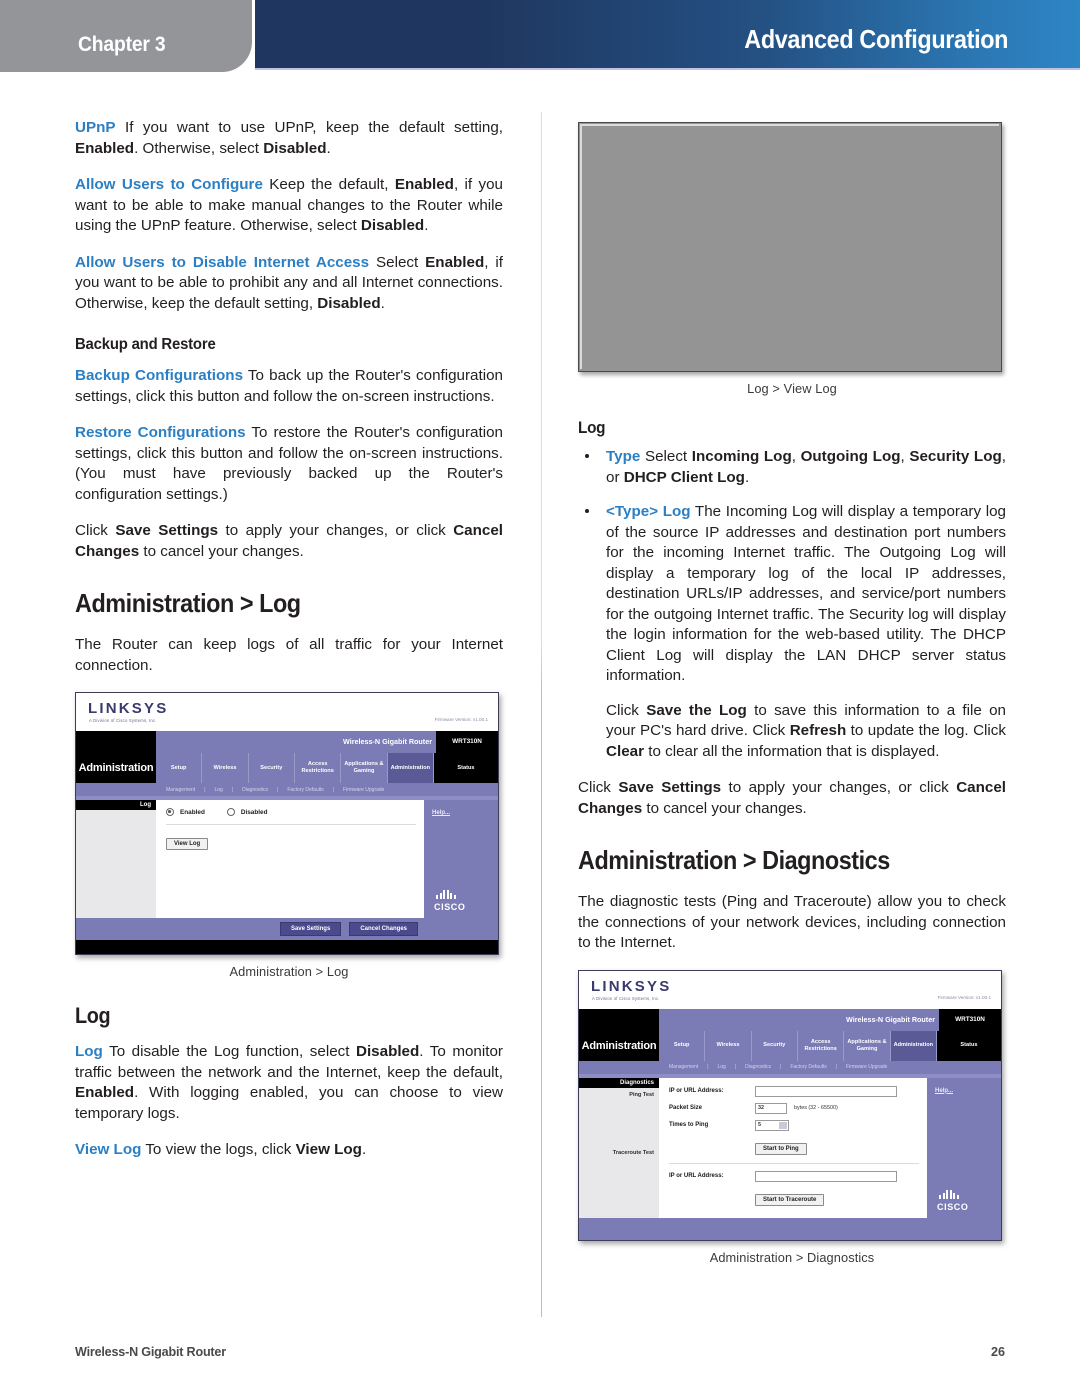 This screenshot has height=1397, width=1080. I want to click on router-footer-log: Save Settings Cancel Changes, so click(287, 929).